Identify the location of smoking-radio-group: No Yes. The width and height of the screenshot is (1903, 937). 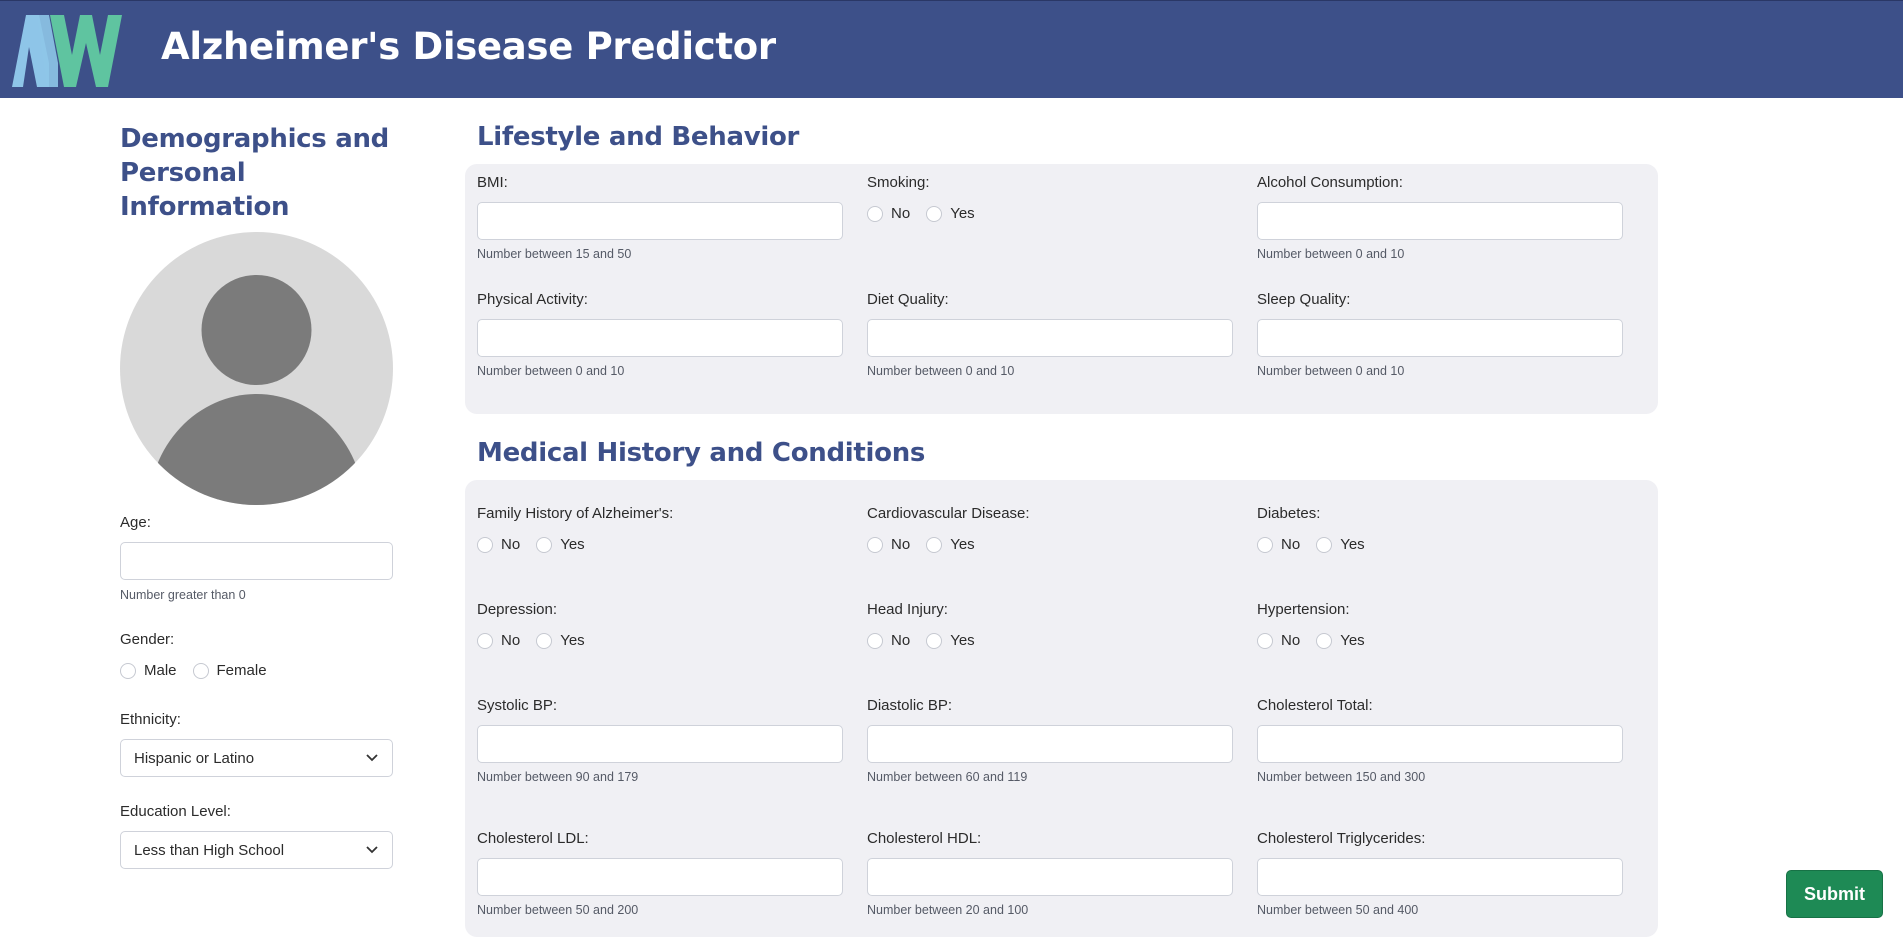
(929, 213).